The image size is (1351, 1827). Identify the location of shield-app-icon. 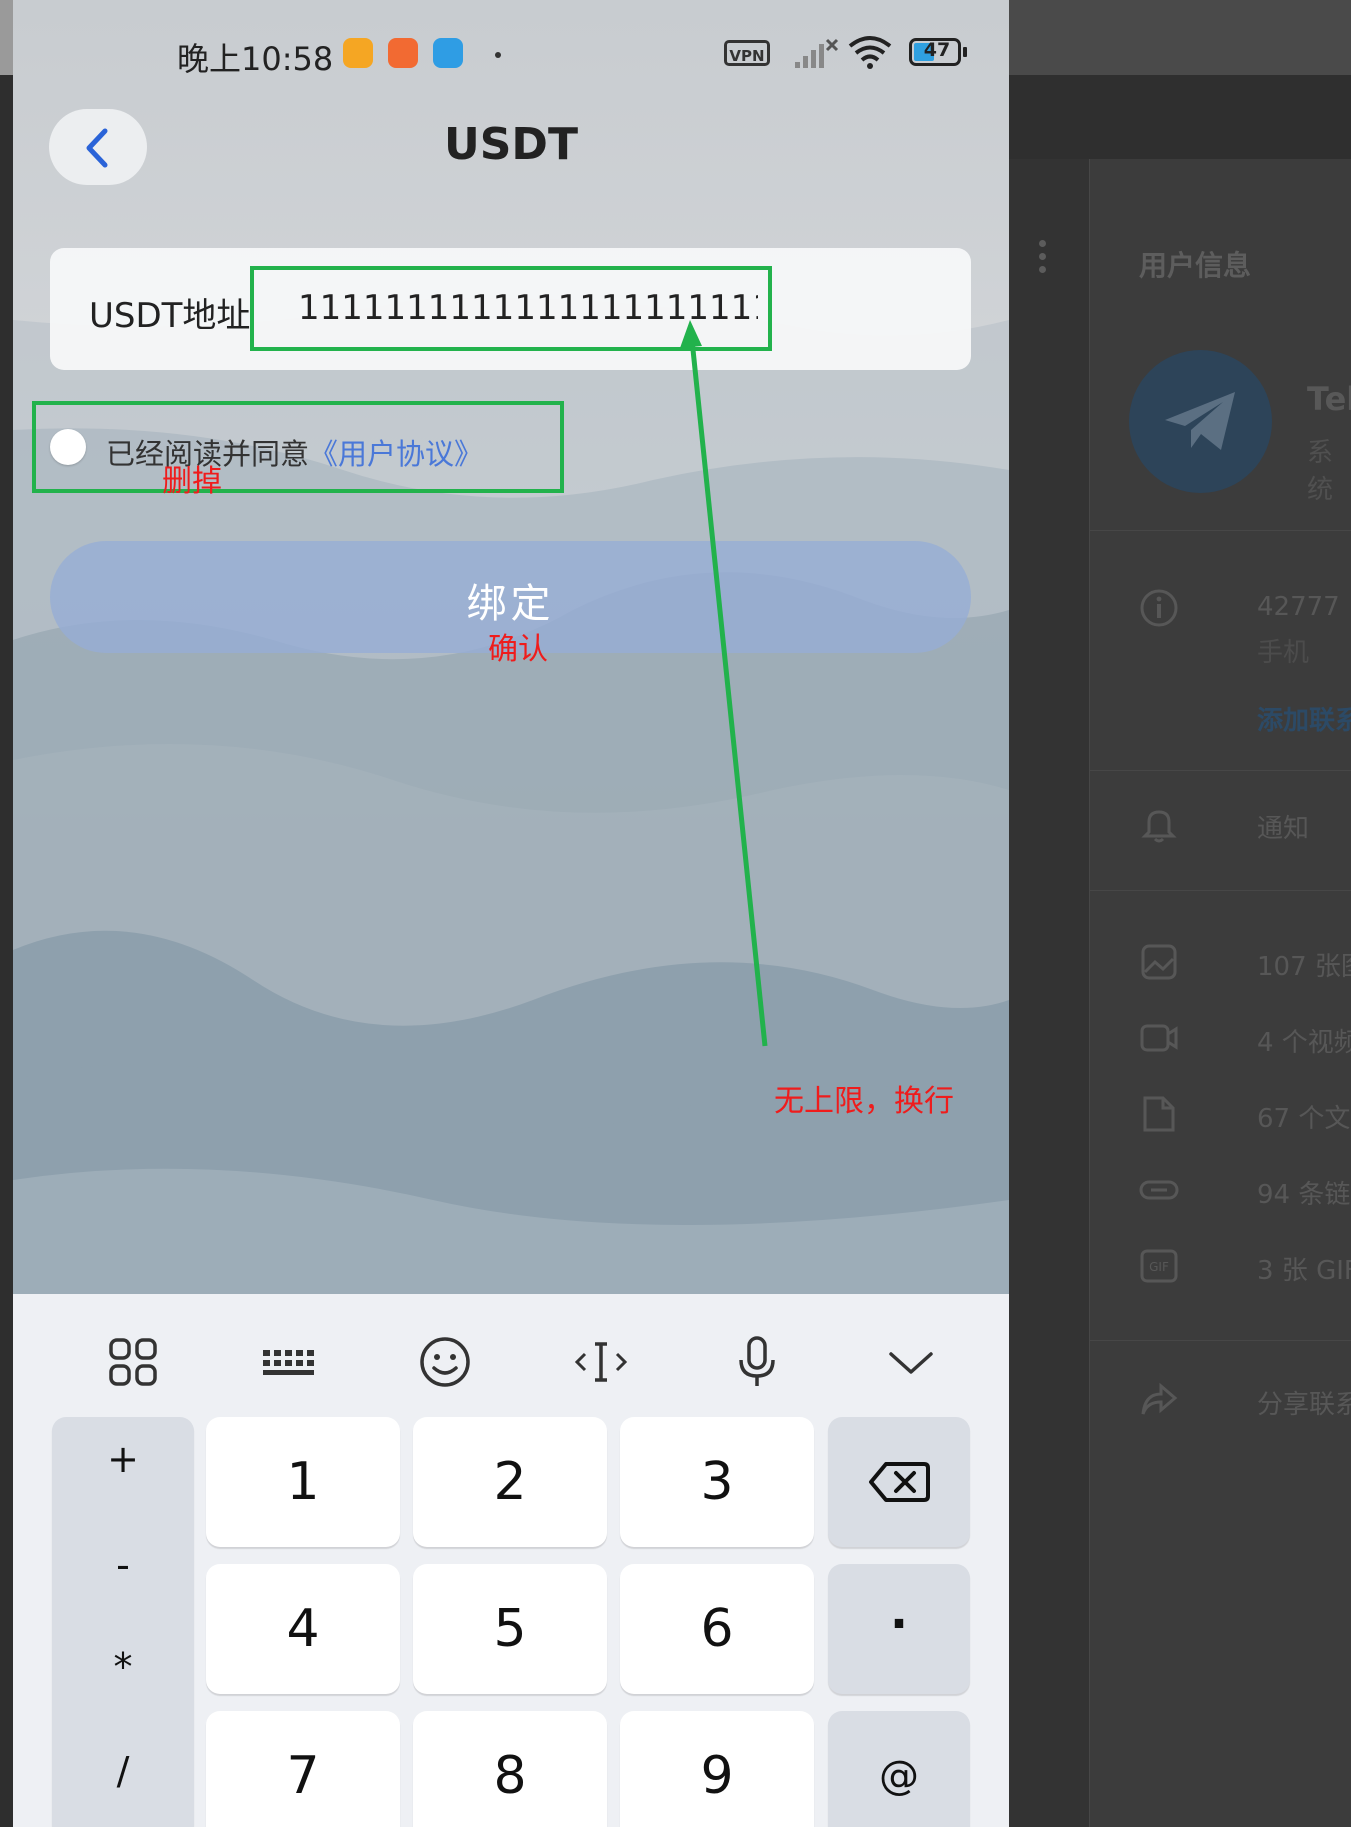
(448, 53).